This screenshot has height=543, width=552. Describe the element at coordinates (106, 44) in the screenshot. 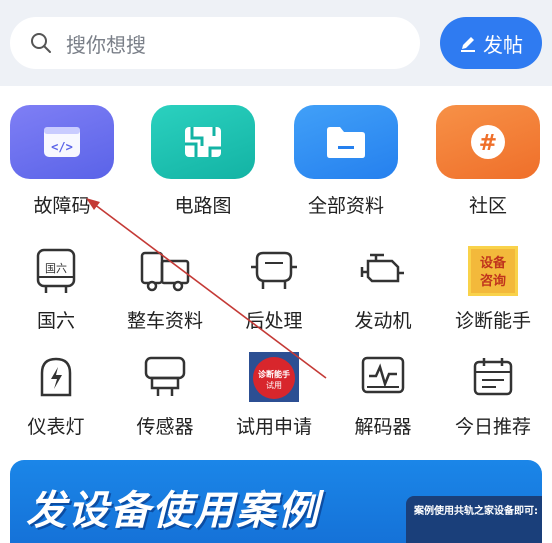

I see `search-placeholder: 搜你想搜` at that location.